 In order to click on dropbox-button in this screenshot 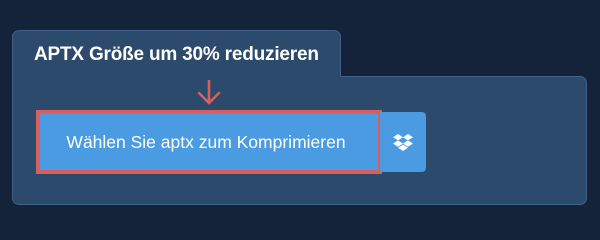, I will do `click(403, 142)`.